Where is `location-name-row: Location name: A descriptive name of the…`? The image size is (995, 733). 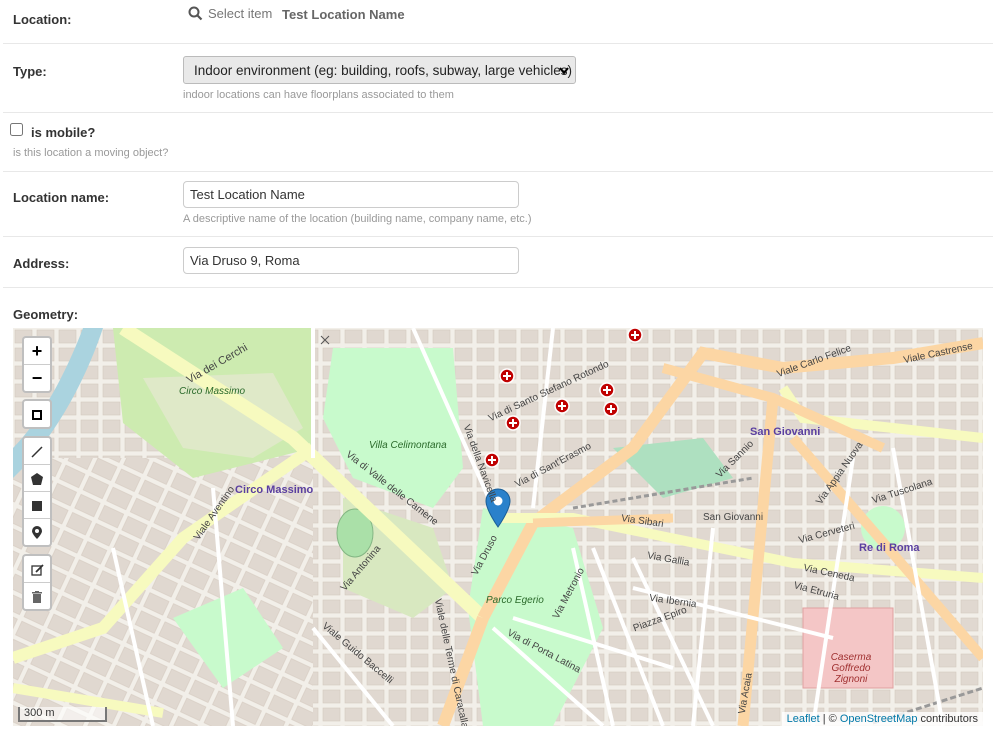 location-name-row: Location name: A descriptive name of the… is located at coordinates (498, 204).